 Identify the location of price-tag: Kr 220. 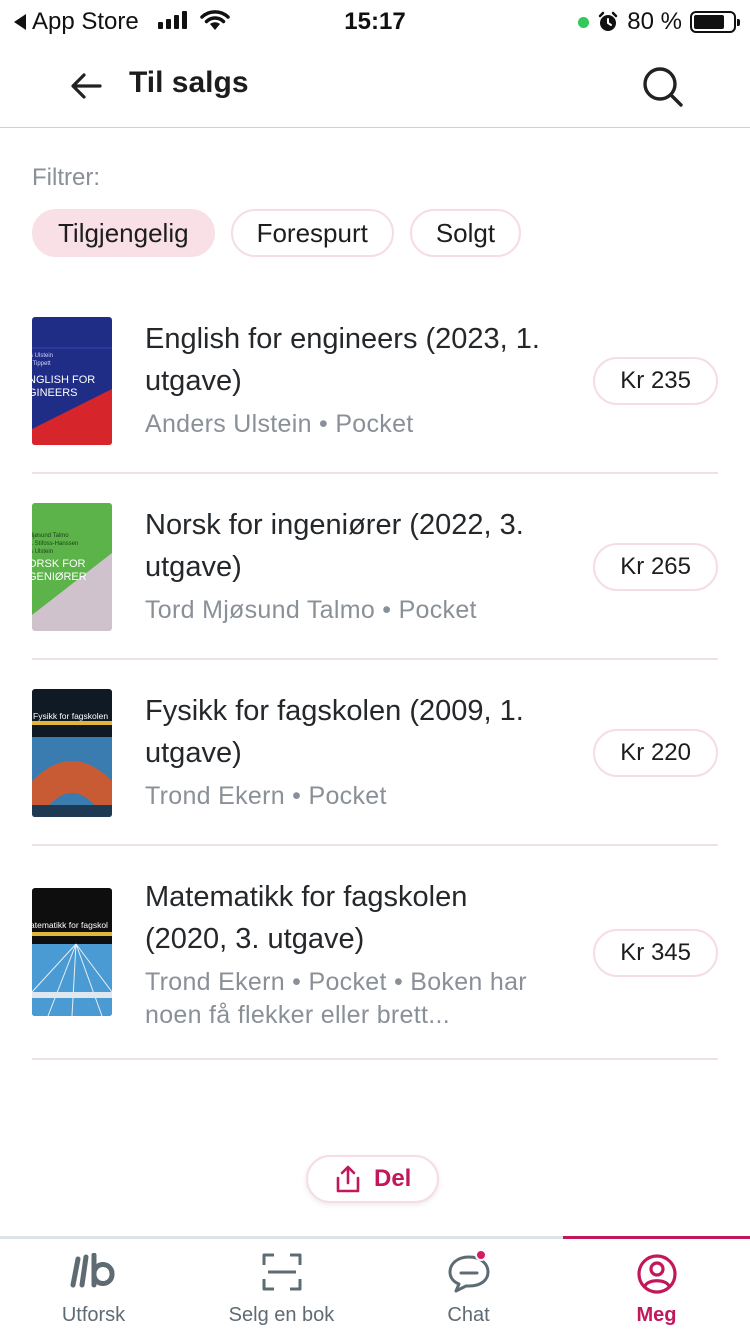
(655, 753).